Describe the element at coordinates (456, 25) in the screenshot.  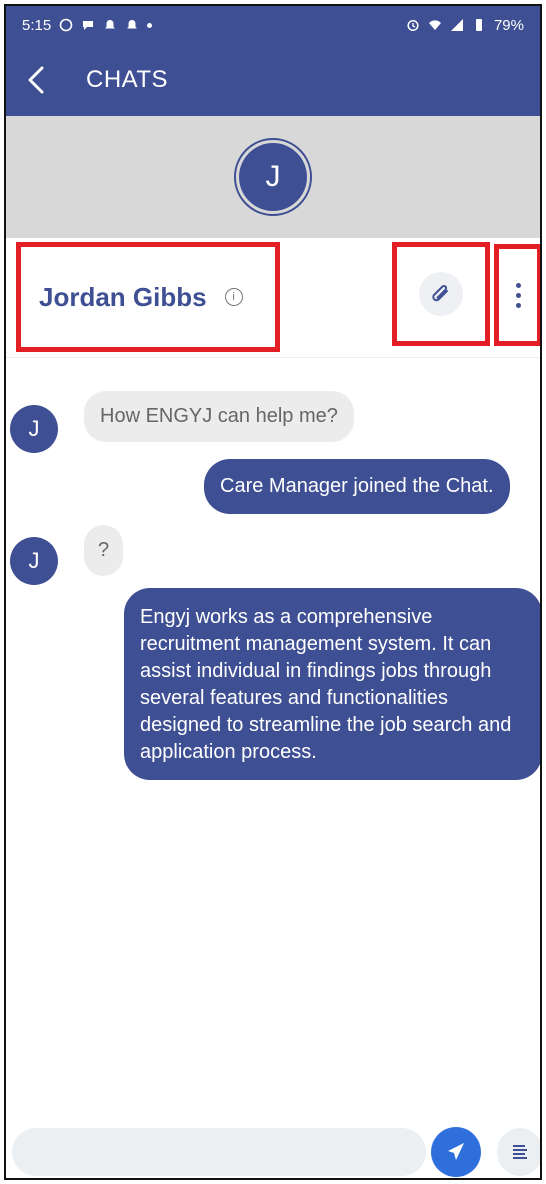
I see `cell-signal-icon` at that location.